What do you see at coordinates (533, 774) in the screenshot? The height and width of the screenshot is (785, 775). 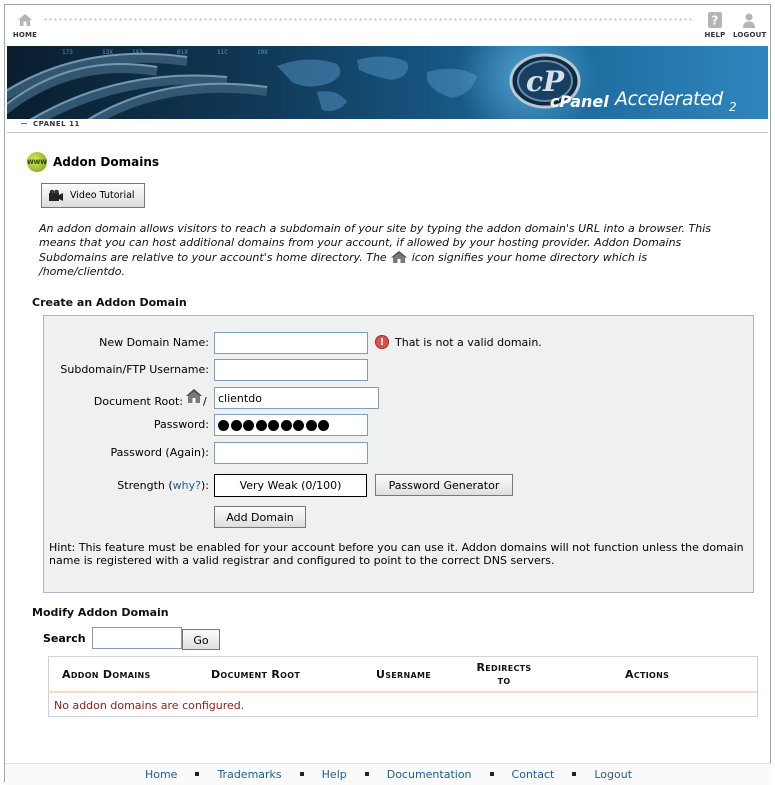 I see `footer-link-contact: Contact` at bounding box center [533, 774].